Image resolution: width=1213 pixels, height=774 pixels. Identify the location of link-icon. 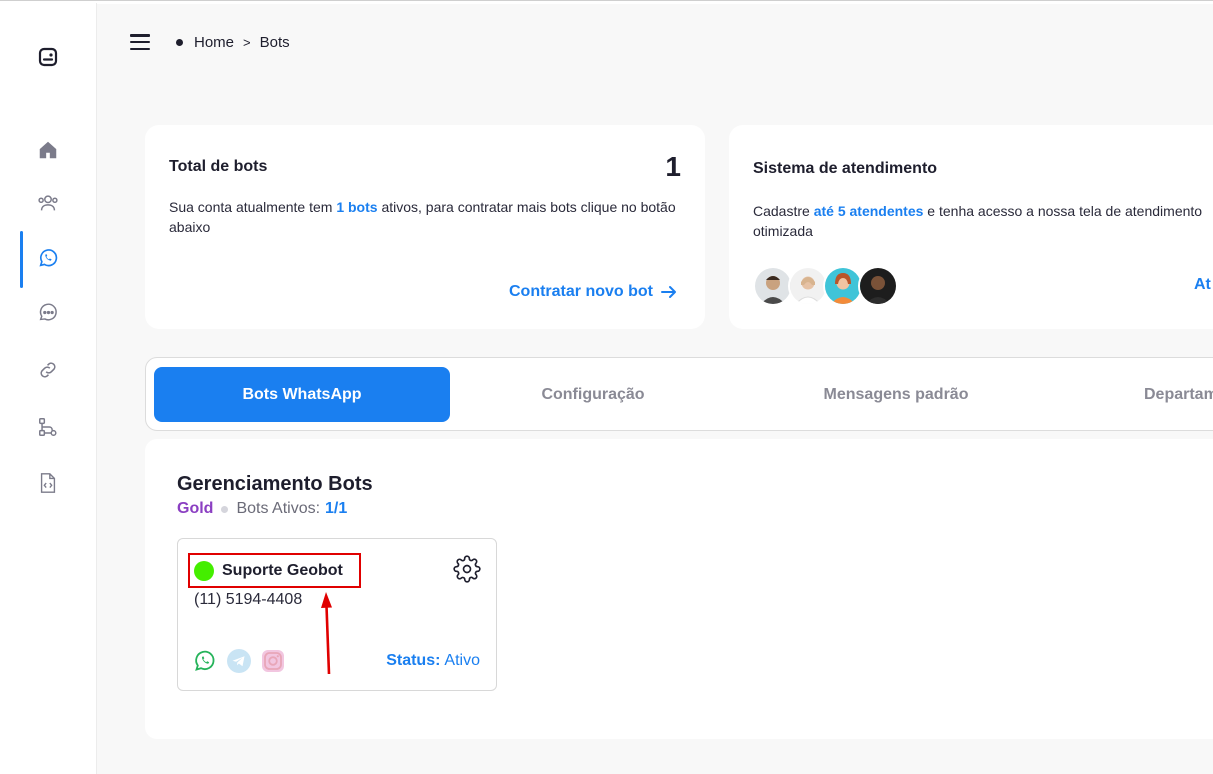
(48, 370).